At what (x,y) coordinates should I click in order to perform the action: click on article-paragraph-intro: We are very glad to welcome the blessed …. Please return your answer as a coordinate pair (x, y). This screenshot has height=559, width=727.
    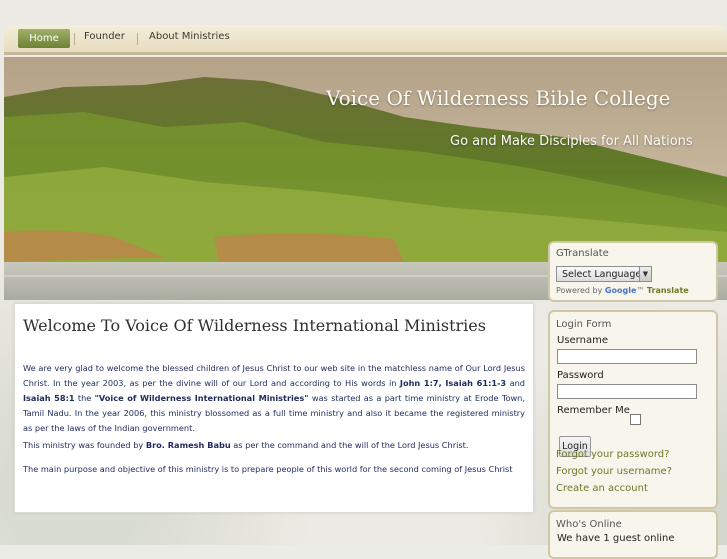
    Looking at the image, I should click on (274, 398).